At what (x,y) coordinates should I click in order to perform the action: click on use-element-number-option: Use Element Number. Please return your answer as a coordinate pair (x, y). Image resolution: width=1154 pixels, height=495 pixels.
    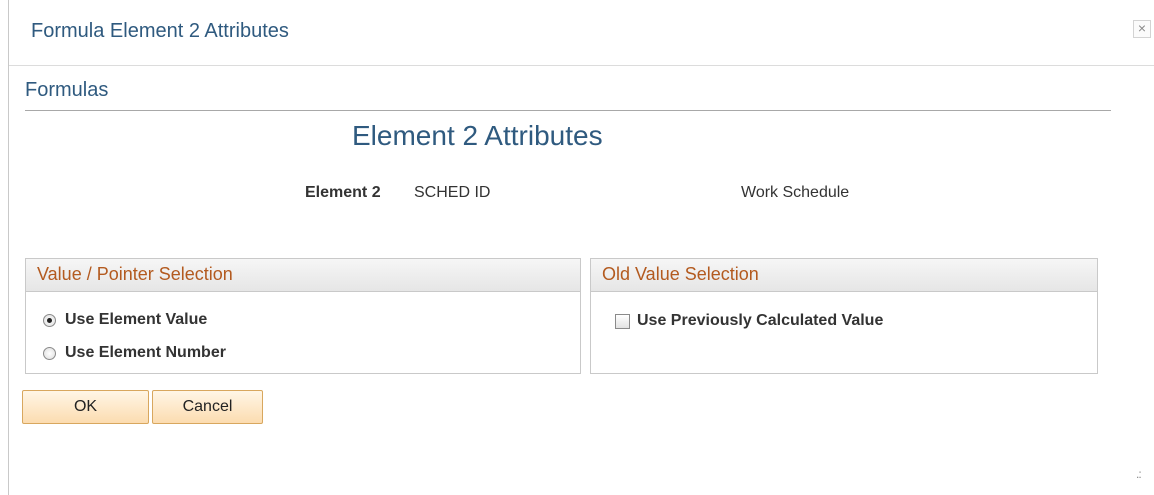
    Looking at the image, I should click on (134, 353).